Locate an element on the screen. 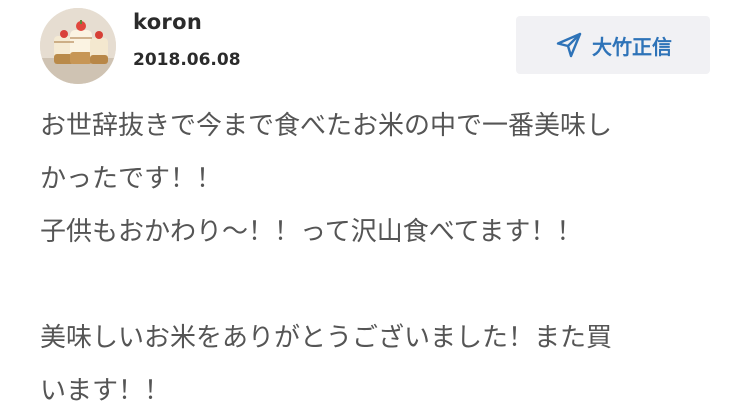 The width and height of the screenshot is (750, 418). comment-line: います！！ is located at coordinates (105, 391).